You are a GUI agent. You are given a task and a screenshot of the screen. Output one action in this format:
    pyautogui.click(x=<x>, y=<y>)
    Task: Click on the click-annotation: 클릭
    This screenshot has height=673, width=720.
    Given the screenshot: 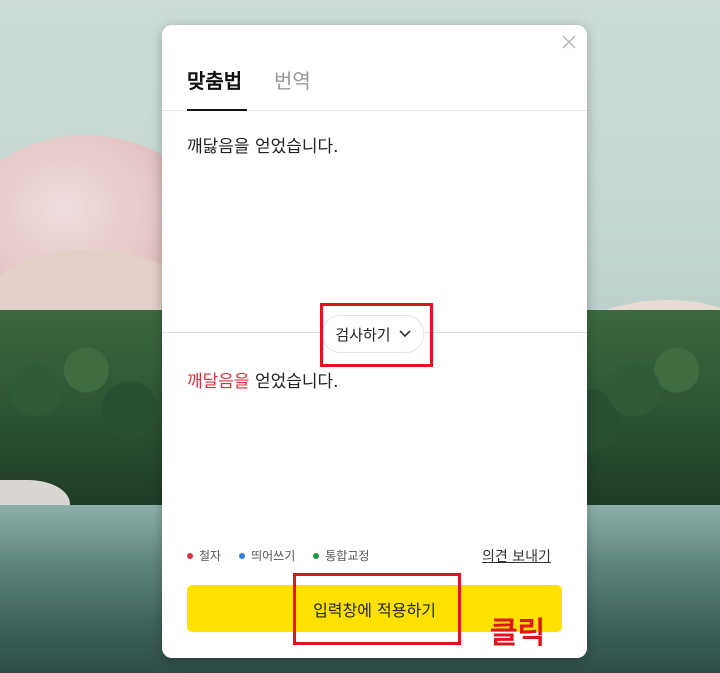 What is the action you would take?
    pyautogui.click(x=518, y=633)
    